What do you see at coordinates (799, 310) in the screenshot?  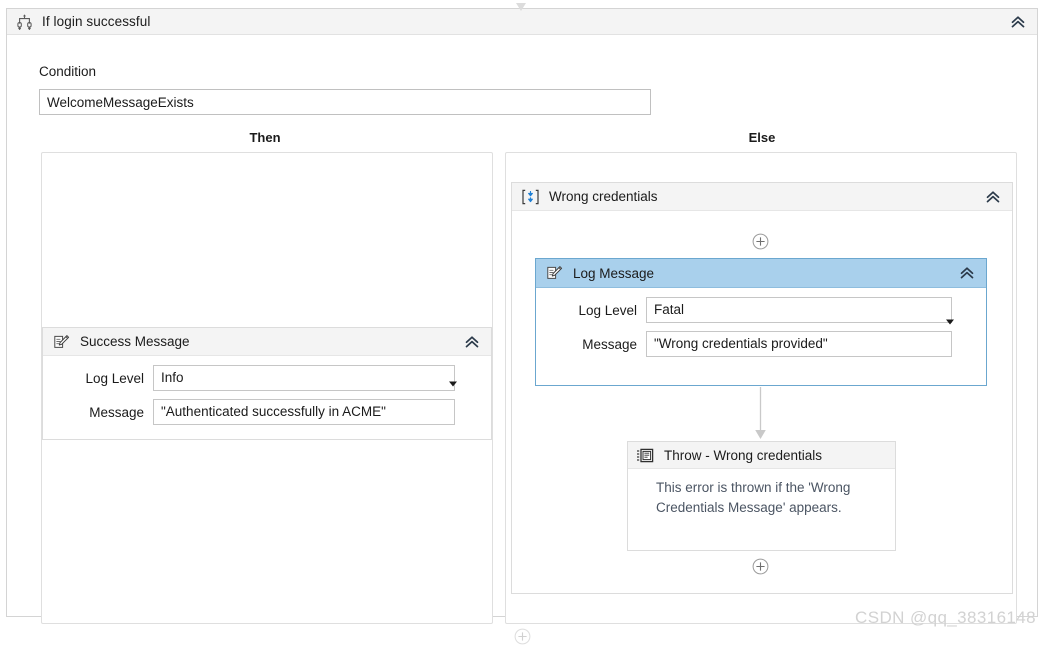 I see `log-level-combobox: Fatal` at bounding box center [799, 310].